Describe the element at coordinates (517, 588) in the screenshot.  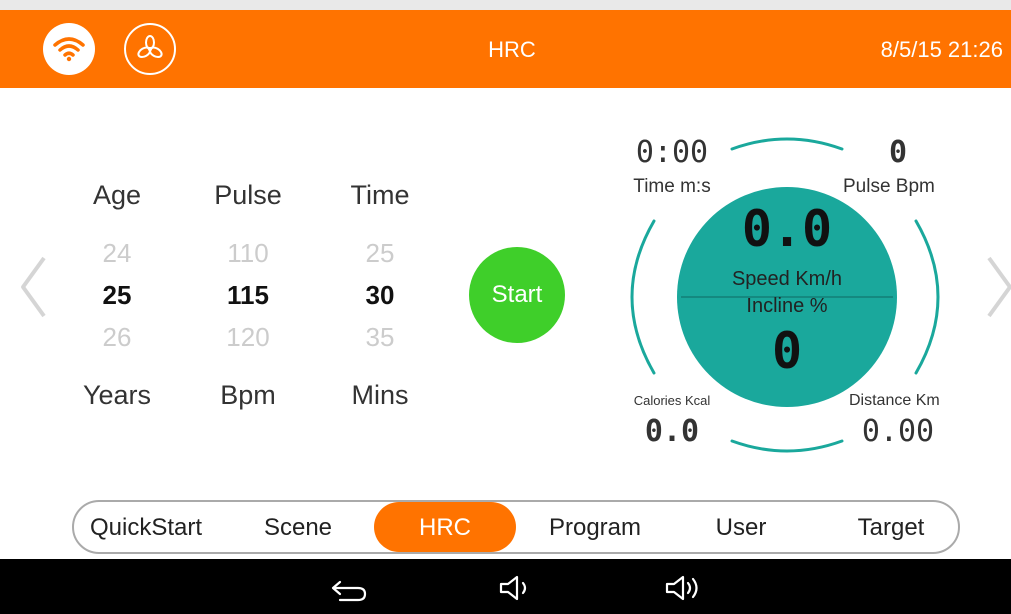
I see `volume-down-icon` at that location.